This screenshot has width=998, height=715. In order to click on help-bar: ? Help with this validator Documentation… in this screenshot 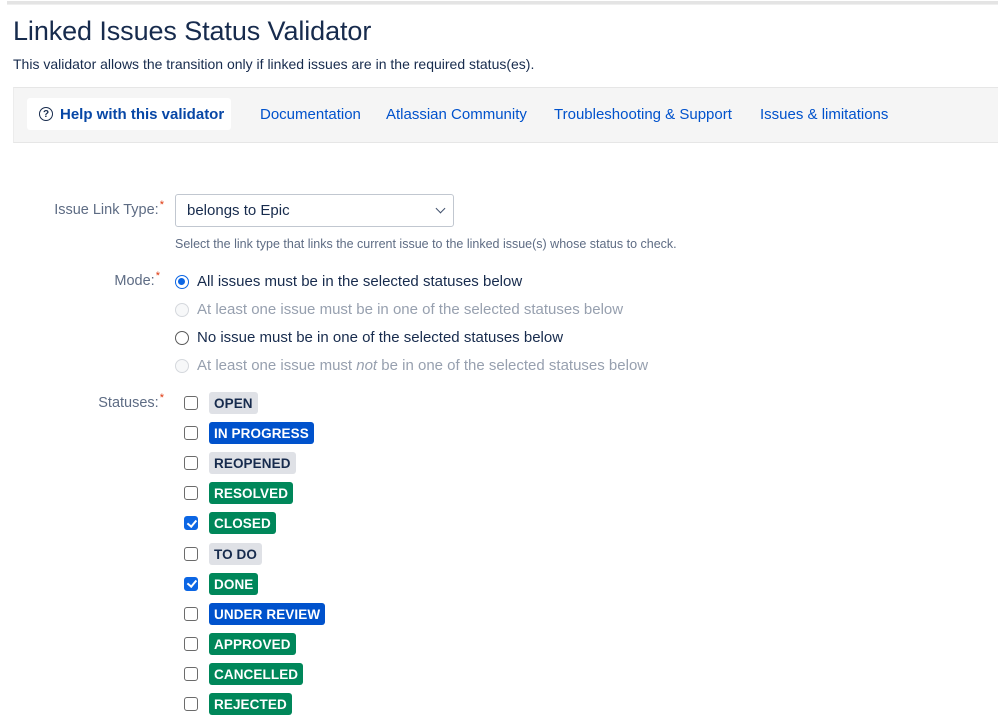, I will do `click(505, 115)`.